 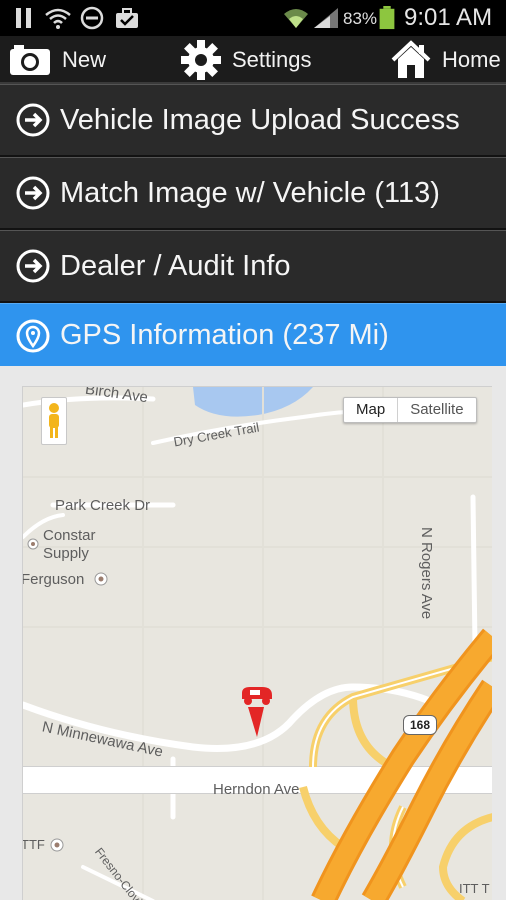 I want to click on battery-icon, so click(x=387, y=18).